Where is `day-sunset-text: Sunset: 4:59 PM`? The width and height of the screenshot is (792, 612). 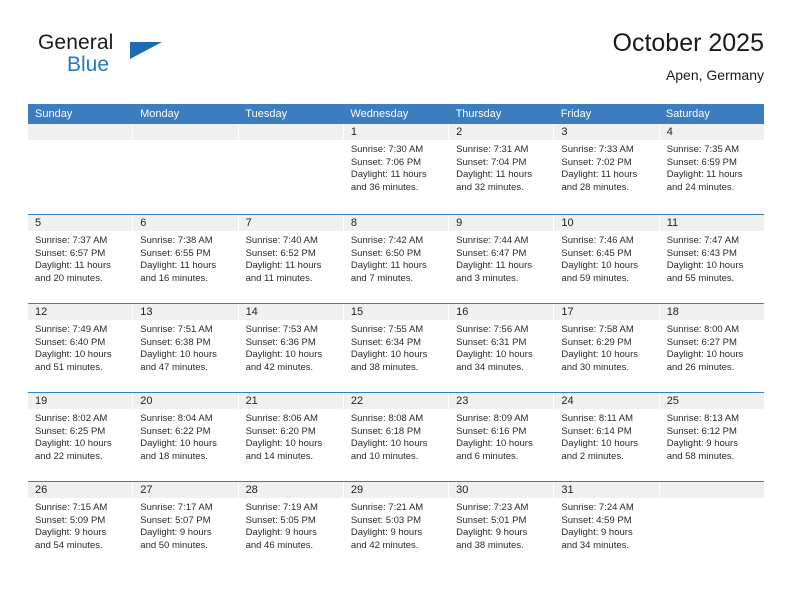 day-sunset-text: Sunset: 4:59 PM is located at coordinates (596, 520).